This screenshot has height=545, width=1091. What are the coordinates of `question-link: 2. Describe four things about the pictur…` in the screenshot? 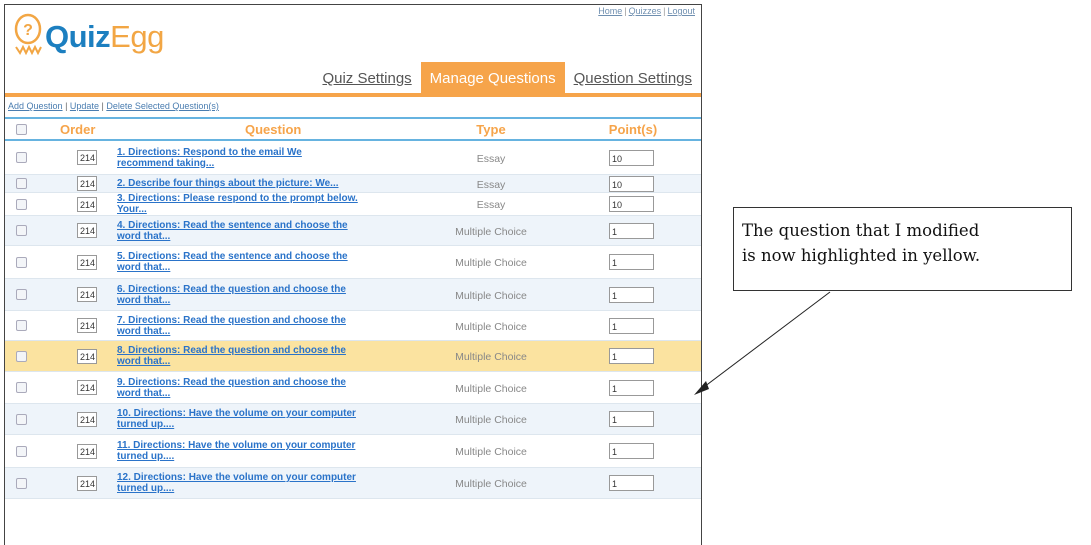 It's located at (265, 183).